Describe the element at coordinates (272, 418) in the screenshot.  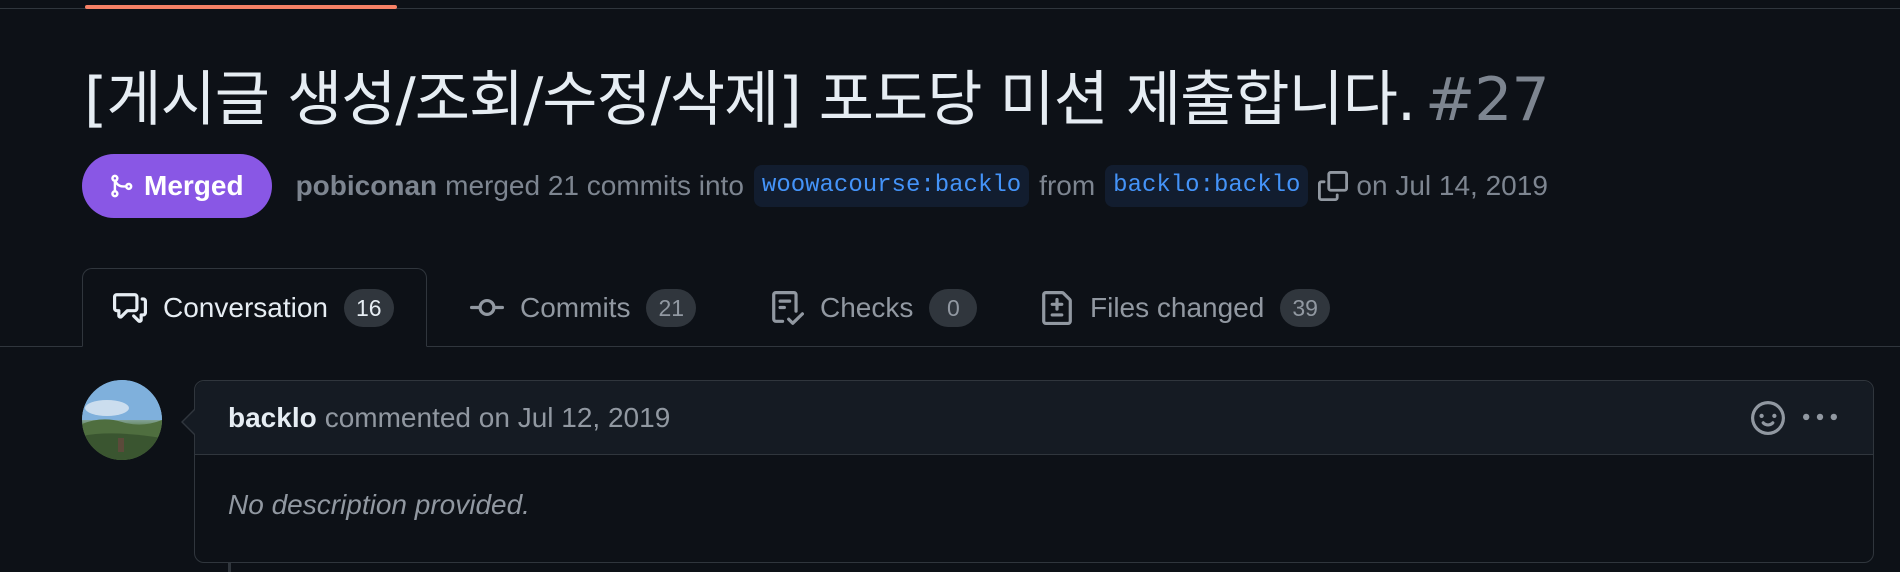
I see `comment-author-link: backlo` at that location.